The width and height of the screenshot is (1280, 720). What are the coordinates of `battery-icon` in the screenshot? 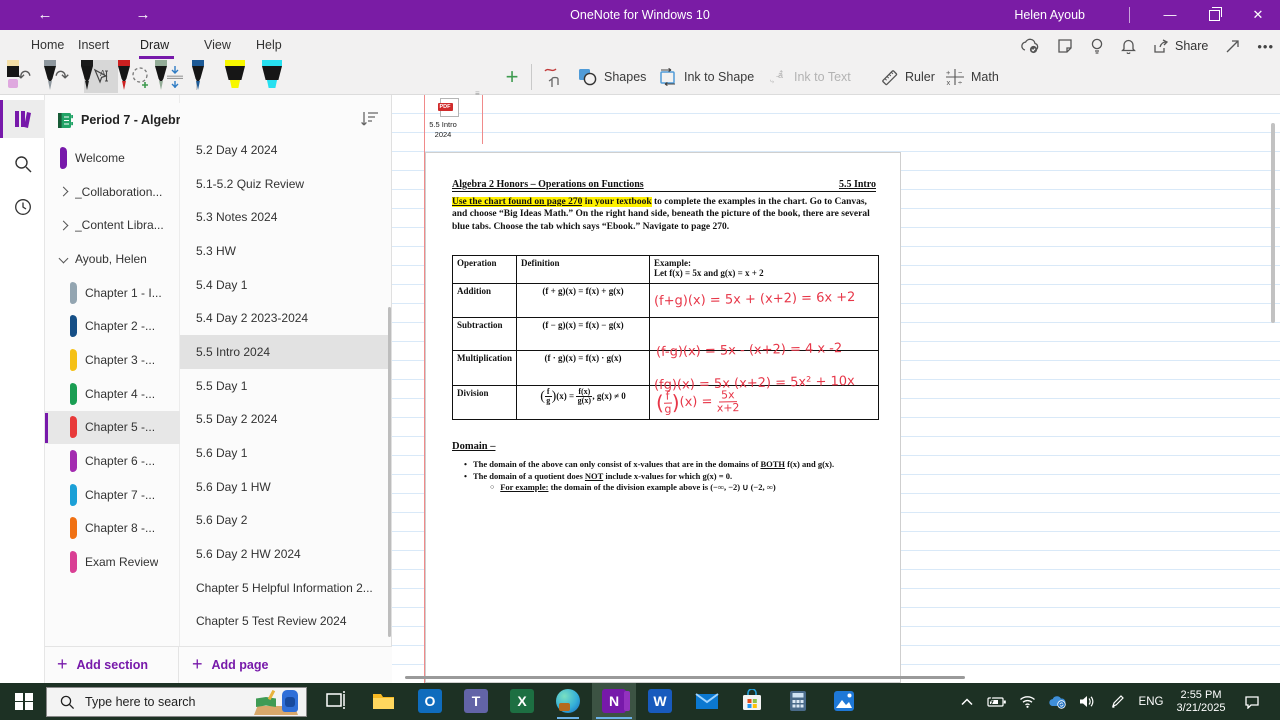 It's located at (997, 702).